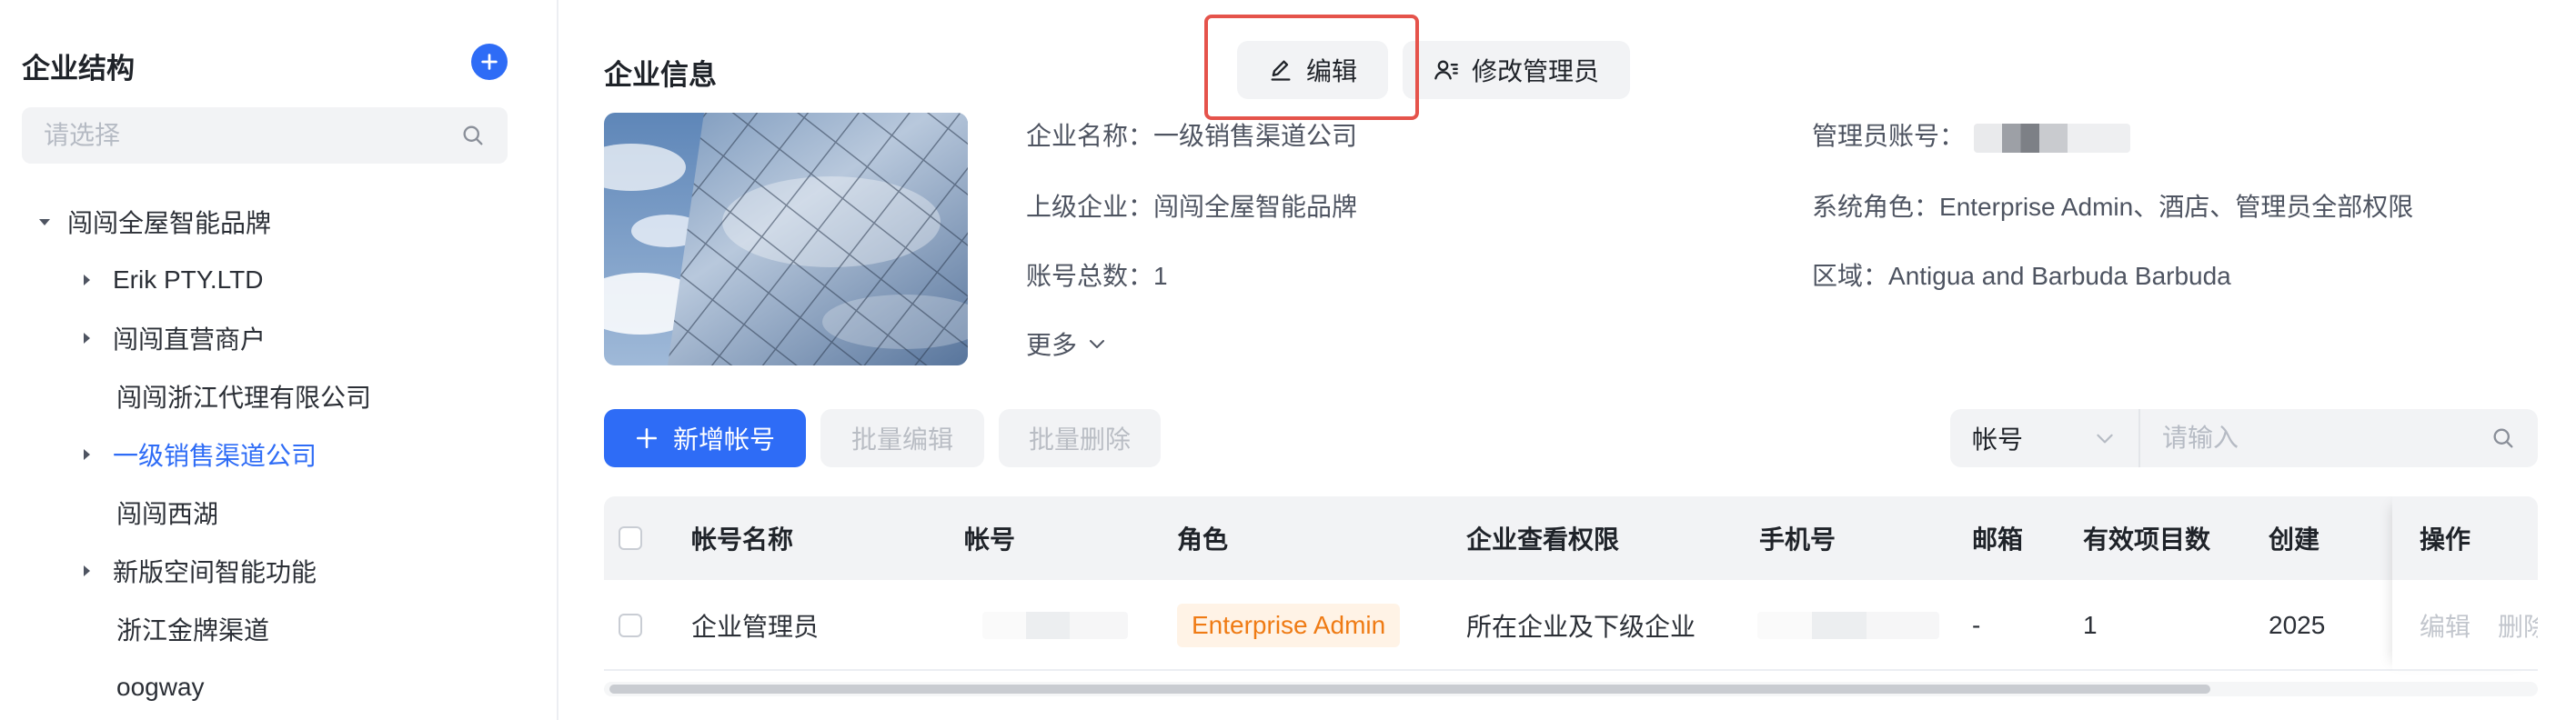 The width and height of the screenshot is (2576, 720). I want to click on more-toggle: 更多, so click(1067, 343).